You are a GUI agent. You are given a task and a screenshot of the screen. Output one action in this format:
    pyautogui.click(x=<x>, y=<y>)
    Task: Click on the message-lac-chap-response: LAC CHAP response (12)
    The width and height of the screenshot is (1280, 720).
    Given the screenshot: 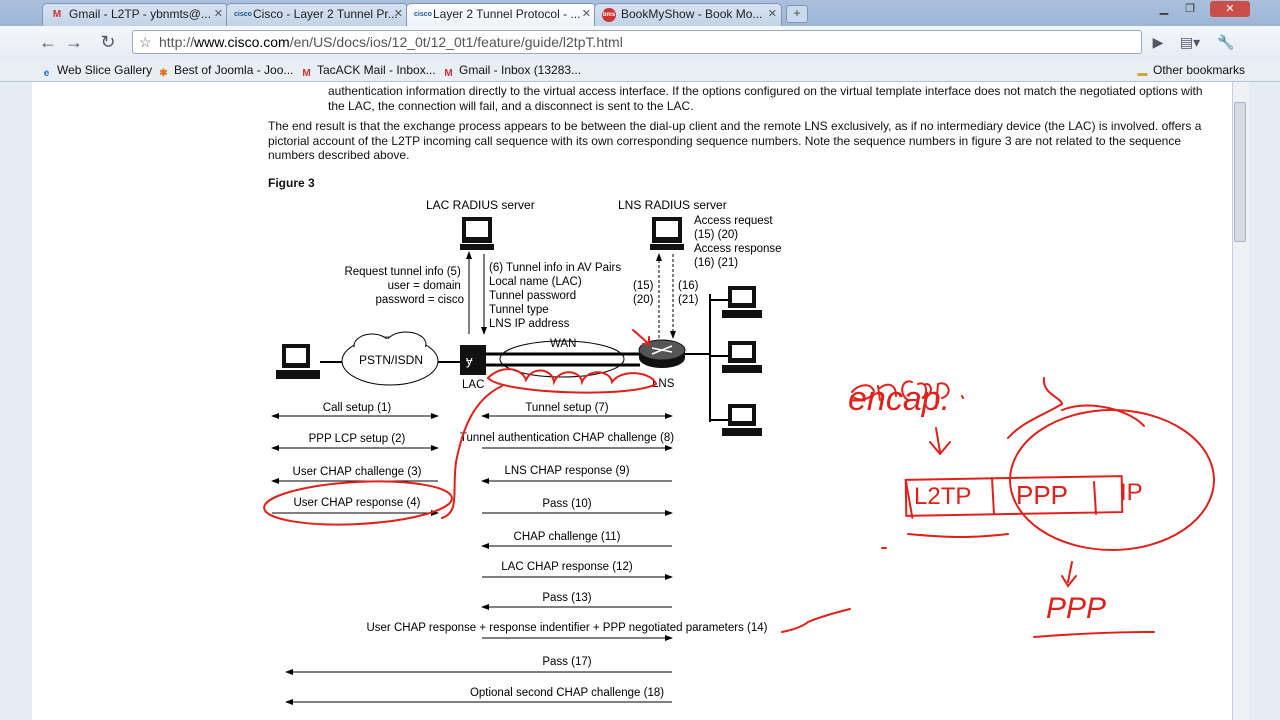 What is the action you would take?
    pyautogui.click(x=577, y=570)
    